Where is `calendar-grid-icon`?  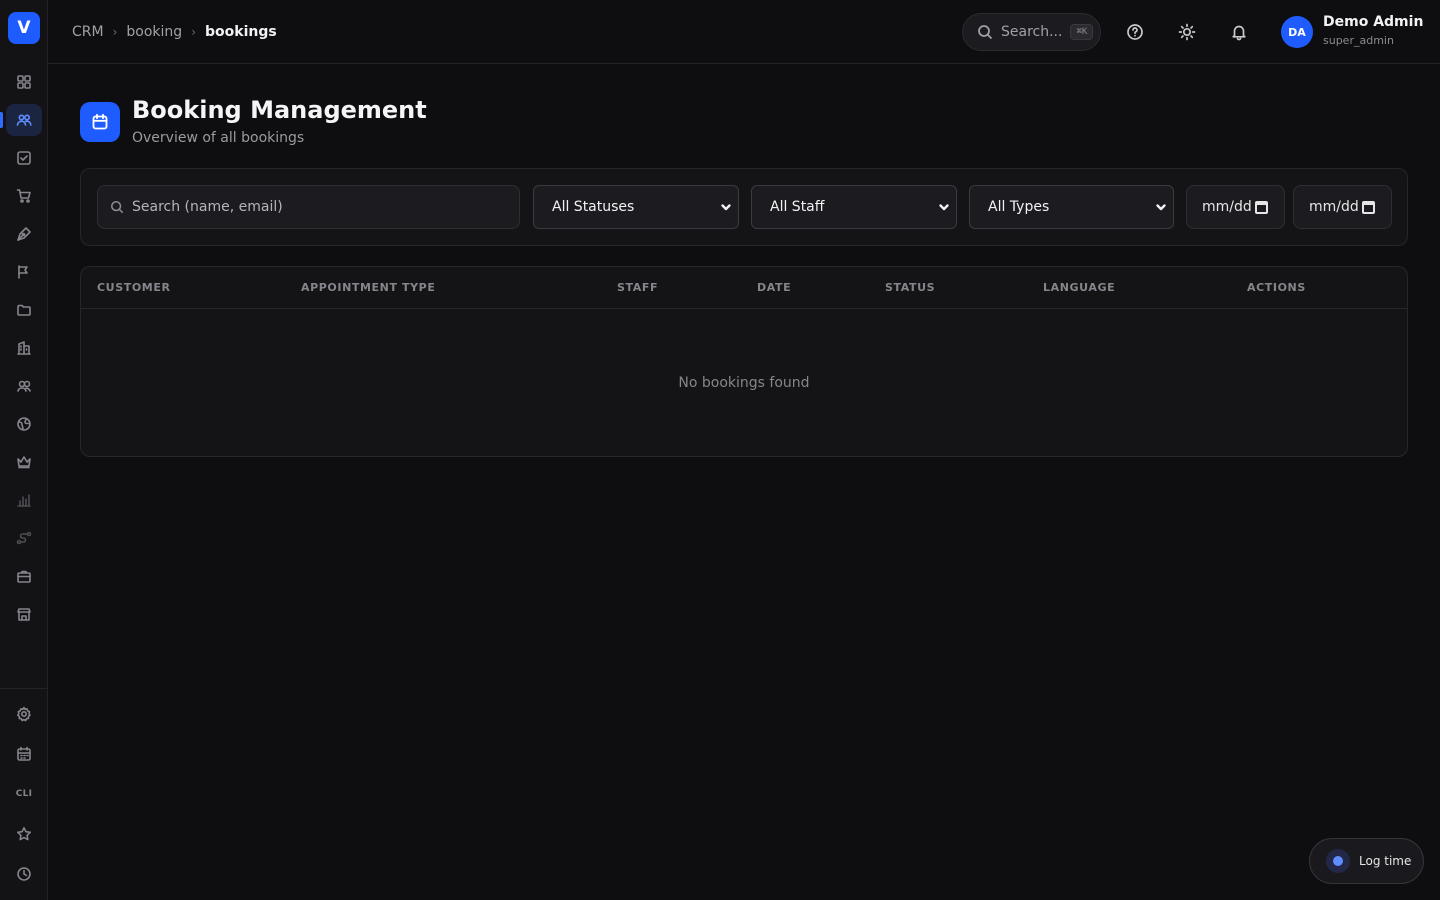 calendar-grid-icon is located at coordinates (24, 753).